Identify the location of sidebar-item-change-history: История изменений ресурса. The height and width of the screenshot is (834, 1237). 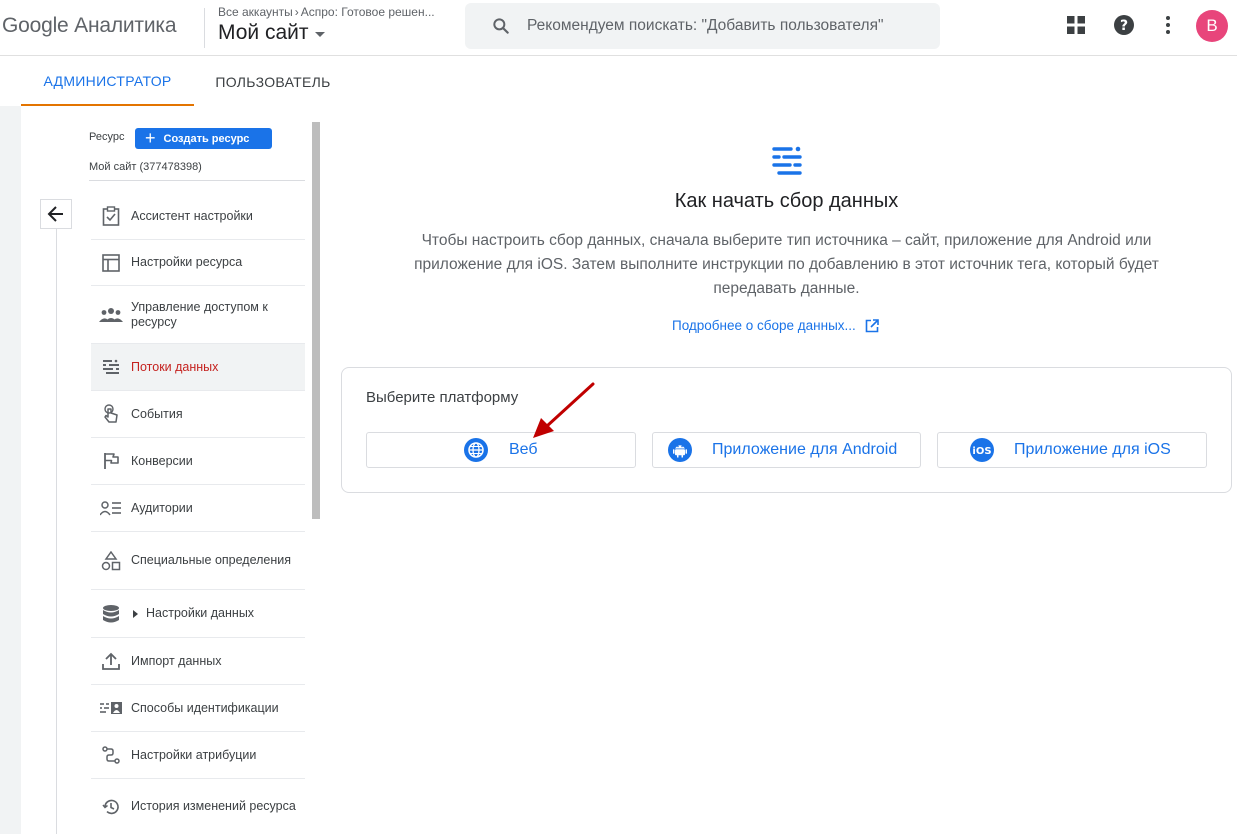
(198, 806).